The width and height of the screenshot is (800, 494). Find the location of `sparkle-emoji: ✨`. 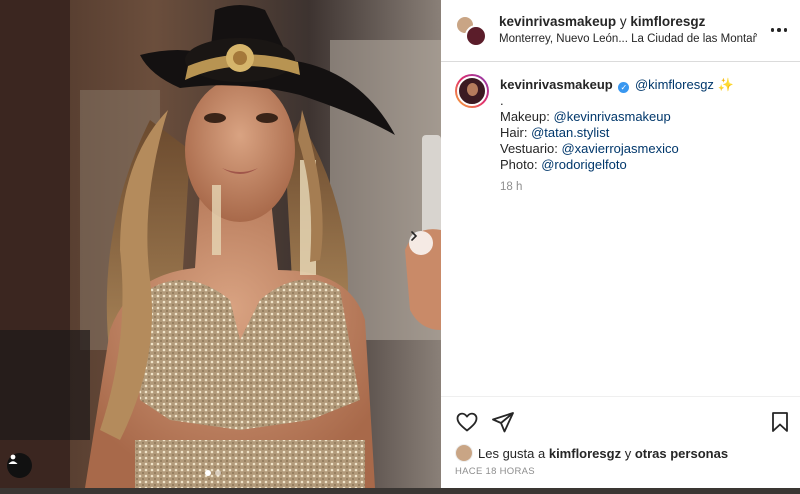

sparkle-emoji: ✨ is located at coordinates (725, 84).